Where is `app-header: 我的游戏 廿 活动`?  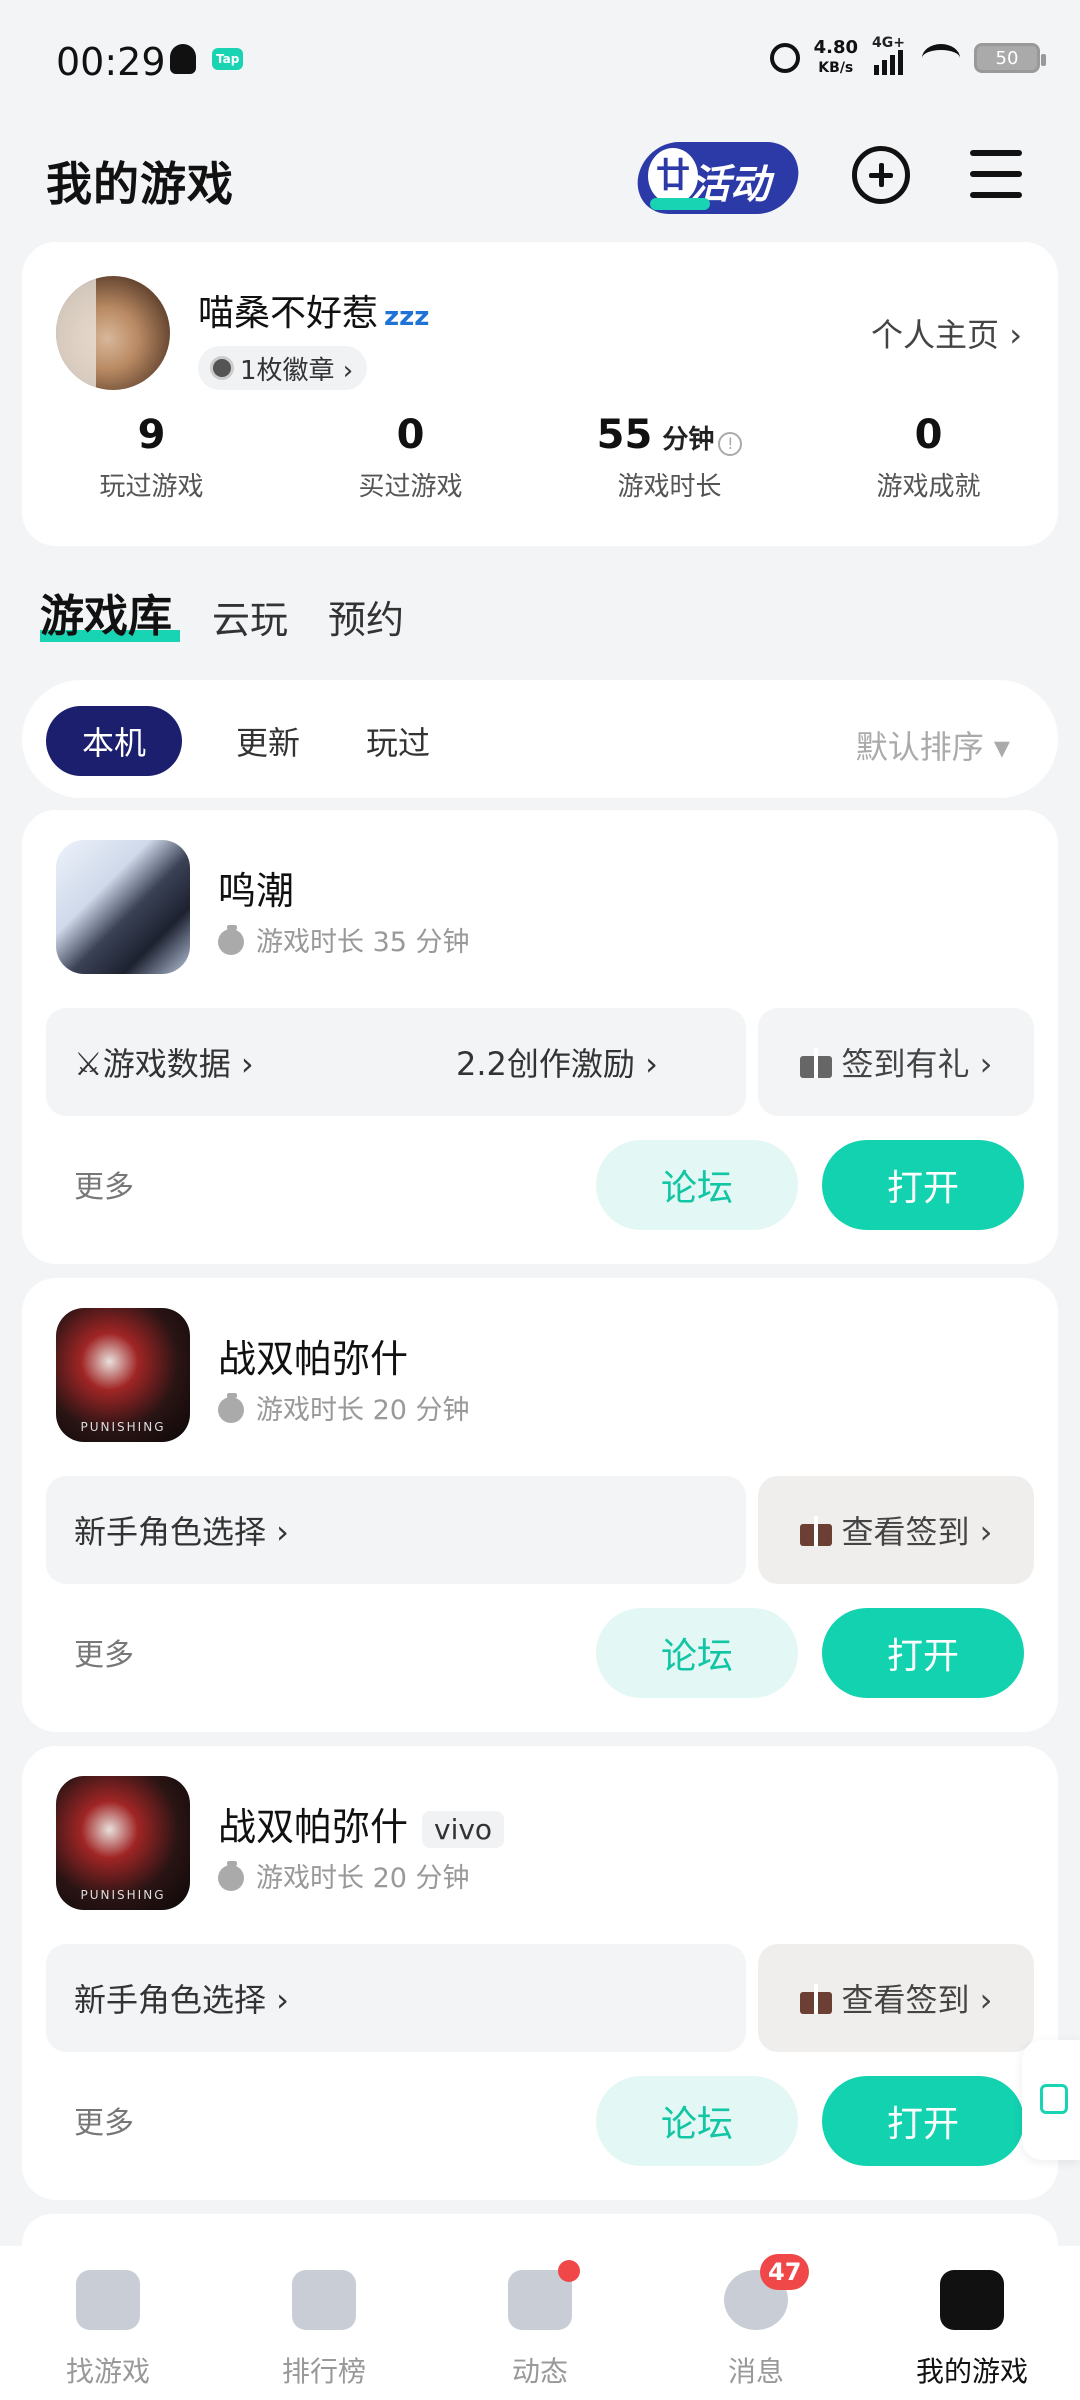 app-header: 我的游戏 廿 活动 is located at coordinates (540, 185).